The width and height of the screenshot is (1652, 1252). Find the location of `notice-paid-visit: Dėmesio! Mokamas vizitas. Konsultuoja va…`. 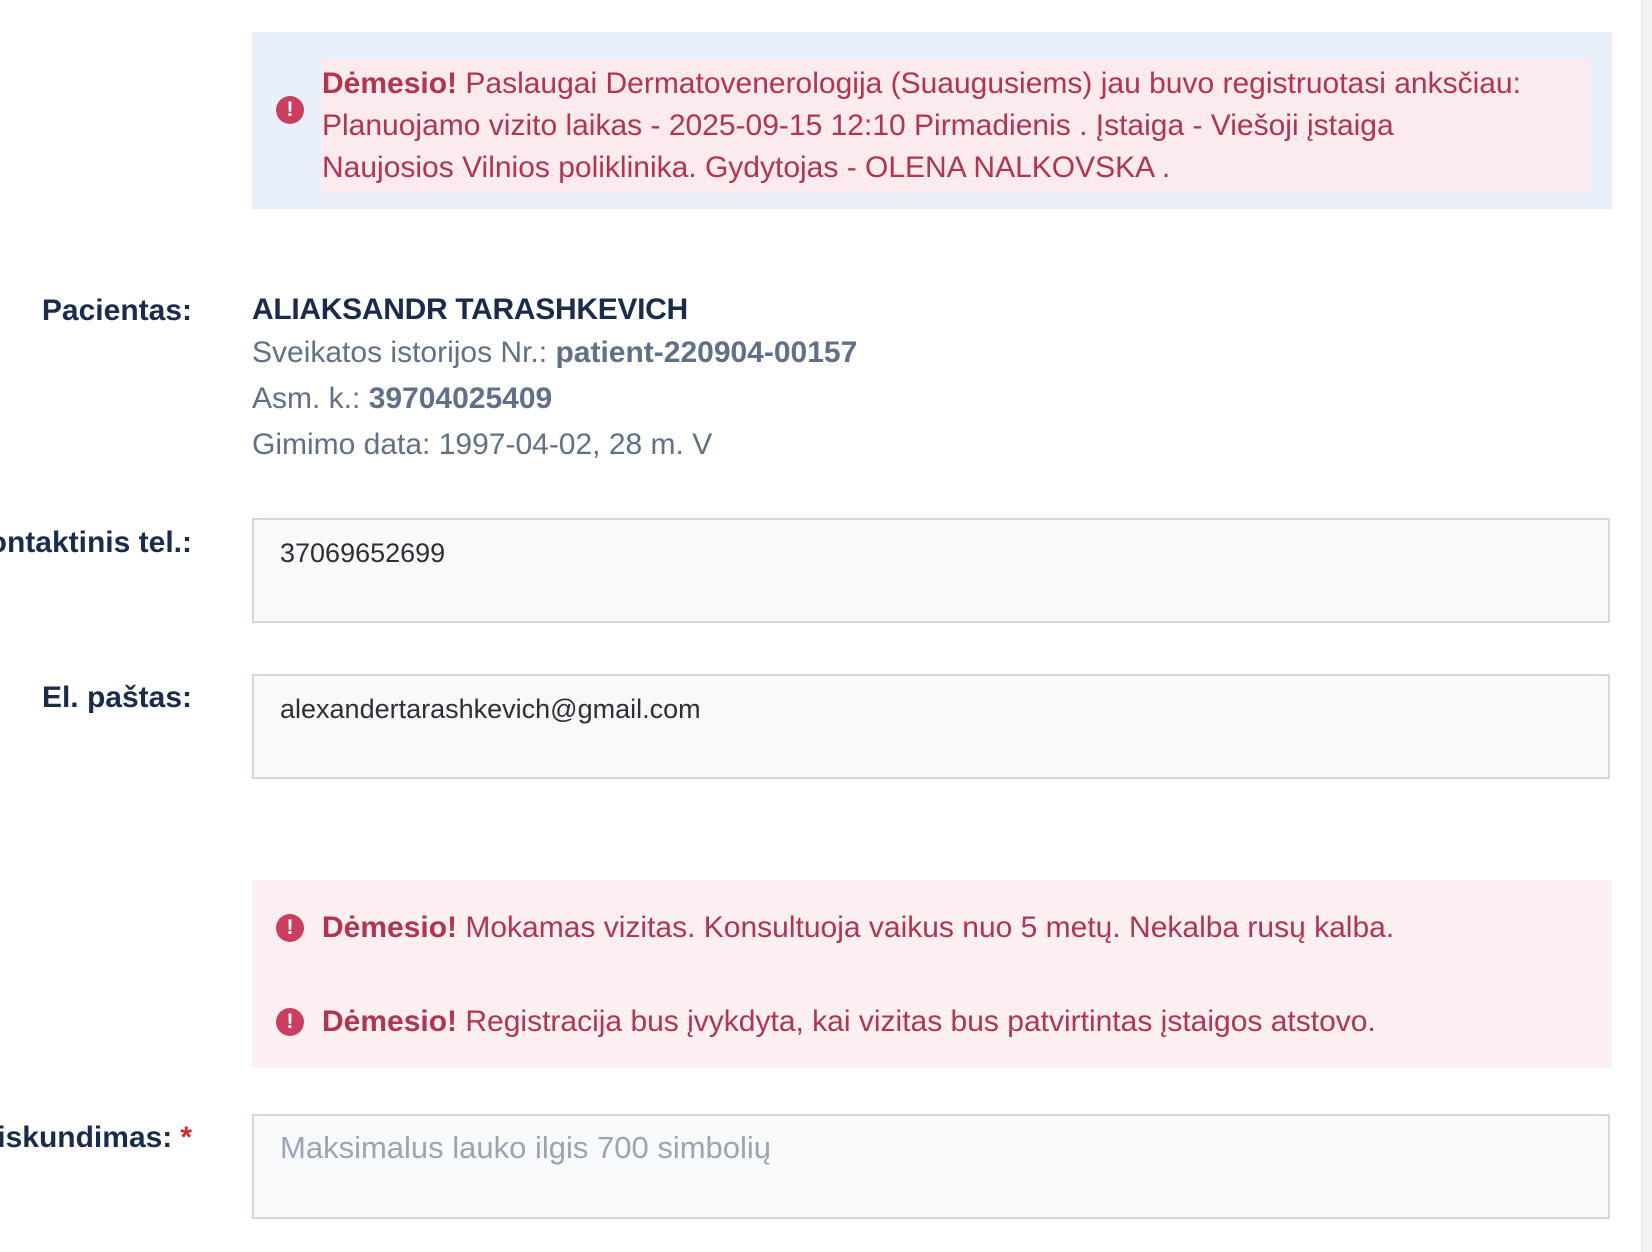

notice-paid-visit: Dėmesio! Mokamas vizitas. Konsultuoja va… is located at coordinates (858, 928).